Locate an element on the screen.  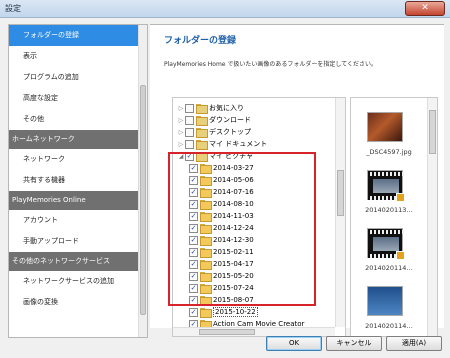
sidebar-item-network: ネットワーク is located at coordinates (74, 159).